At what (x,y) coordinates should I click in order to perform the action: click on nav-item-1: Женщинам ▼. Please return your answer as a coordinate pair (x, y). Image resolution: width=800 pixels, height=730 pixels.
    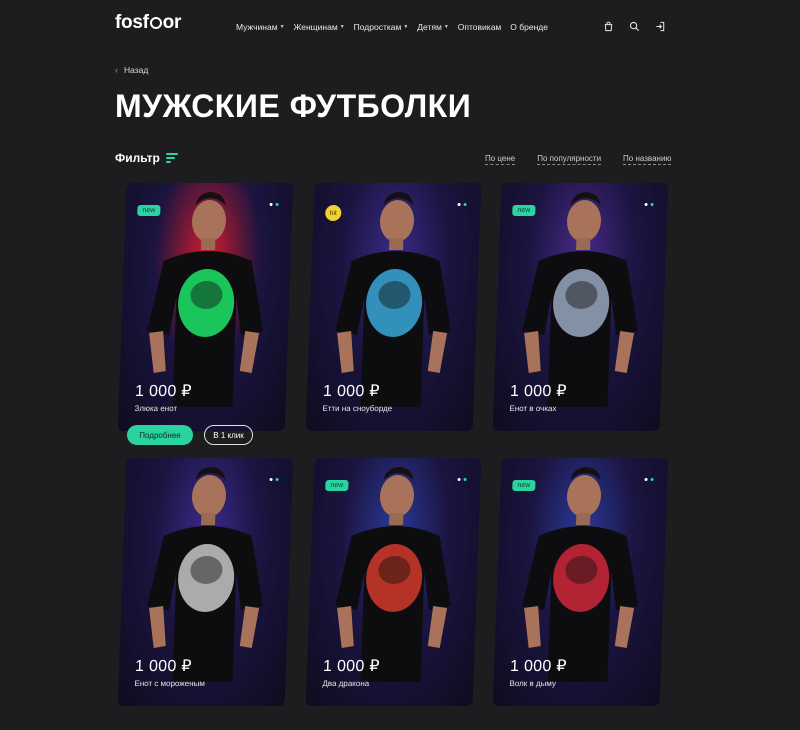
    Looking at the image, I should click on (319, 27).